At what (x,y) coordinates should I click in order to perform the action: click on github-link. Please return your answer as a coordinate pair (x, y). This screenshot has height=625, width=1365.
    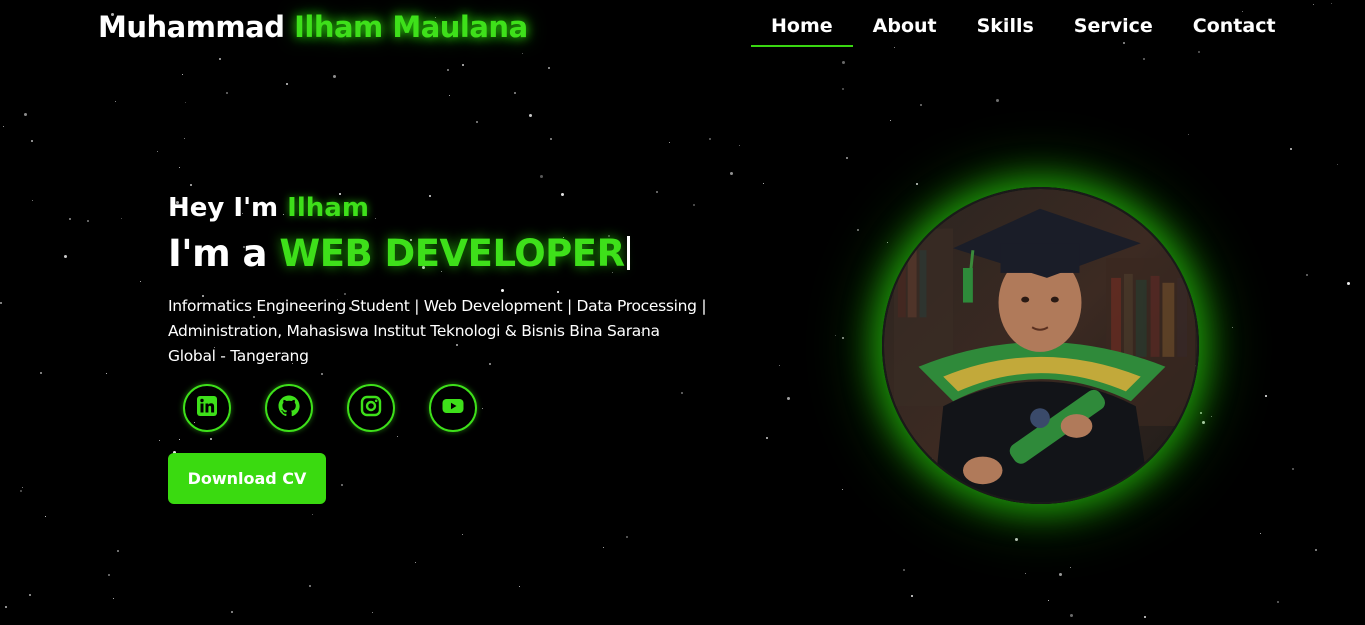
    Looking at the image, I should click on (289, 408).